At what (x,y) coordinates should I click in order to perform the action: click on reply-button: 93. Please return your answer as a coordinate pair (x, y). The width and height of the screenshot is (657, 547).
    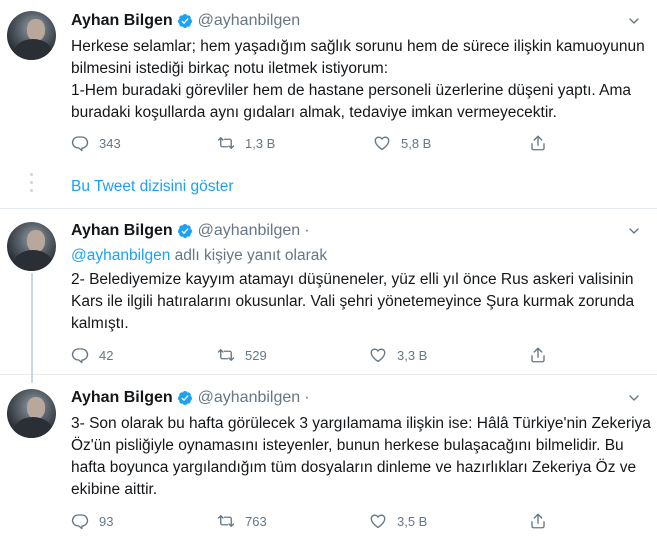
    Looking at the image, I should click on (92, 521).